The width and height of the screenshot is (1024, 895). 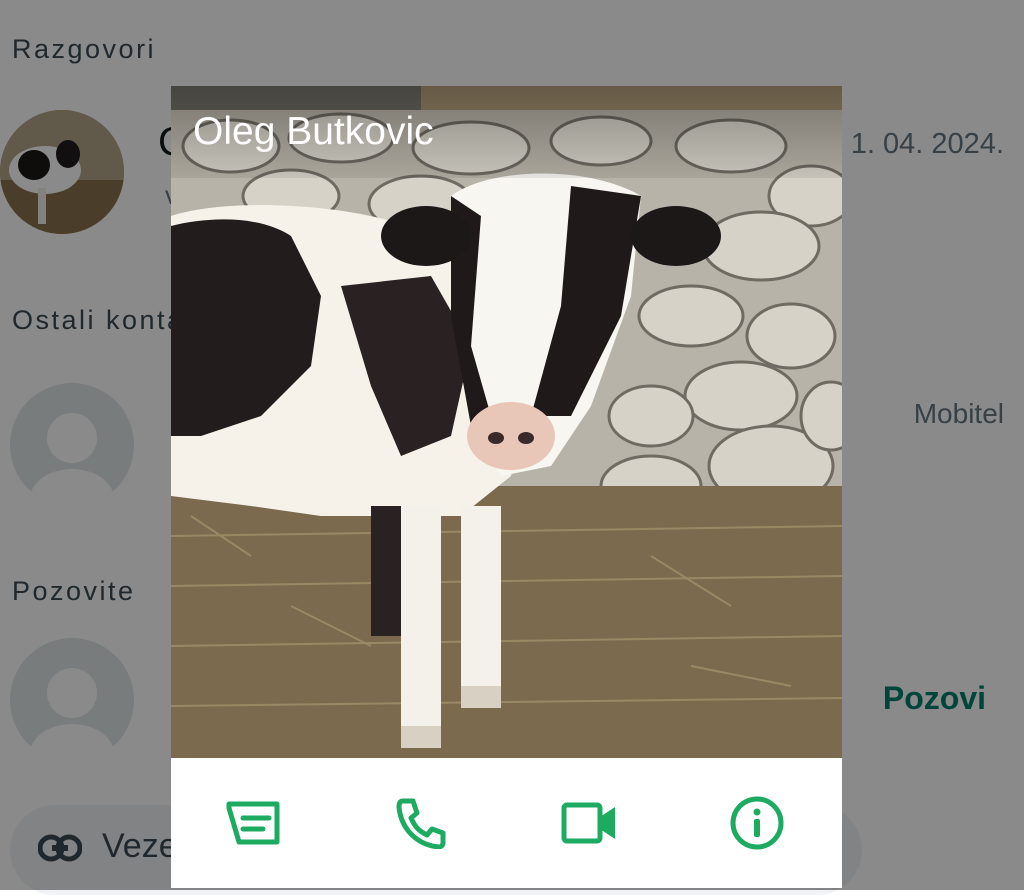 I want to click on action-bar, so click(x=506, y=823).